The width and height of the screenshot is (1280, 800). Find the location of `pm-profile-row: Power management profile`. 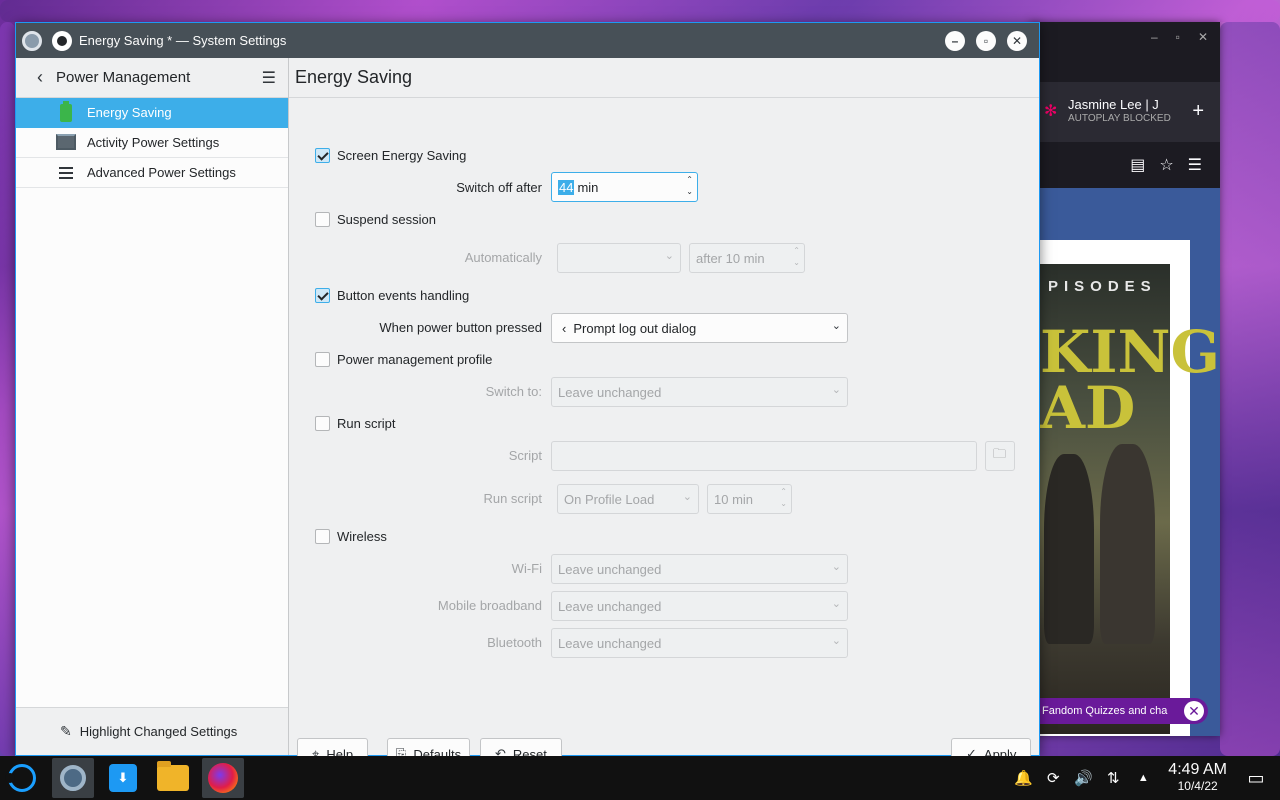

pm-profile-row: Power management profile is located at coordinates (403, 359).